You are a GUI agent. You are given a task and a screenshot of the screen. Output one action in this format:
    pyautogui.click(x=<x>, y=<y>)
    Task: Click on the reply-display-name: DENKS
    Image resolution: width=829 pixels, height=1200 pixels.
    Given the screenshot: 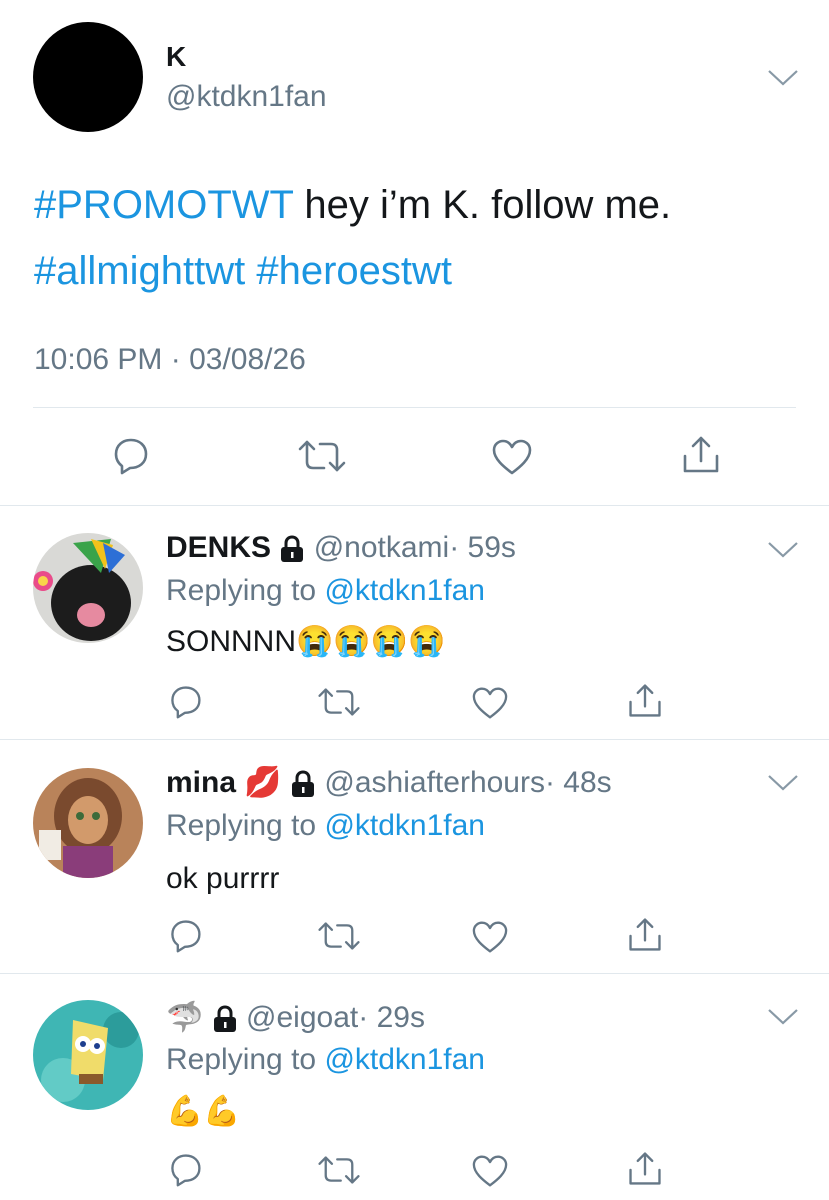 What is the action you would take?
    pyautogui.click(x=218, y=547)
    